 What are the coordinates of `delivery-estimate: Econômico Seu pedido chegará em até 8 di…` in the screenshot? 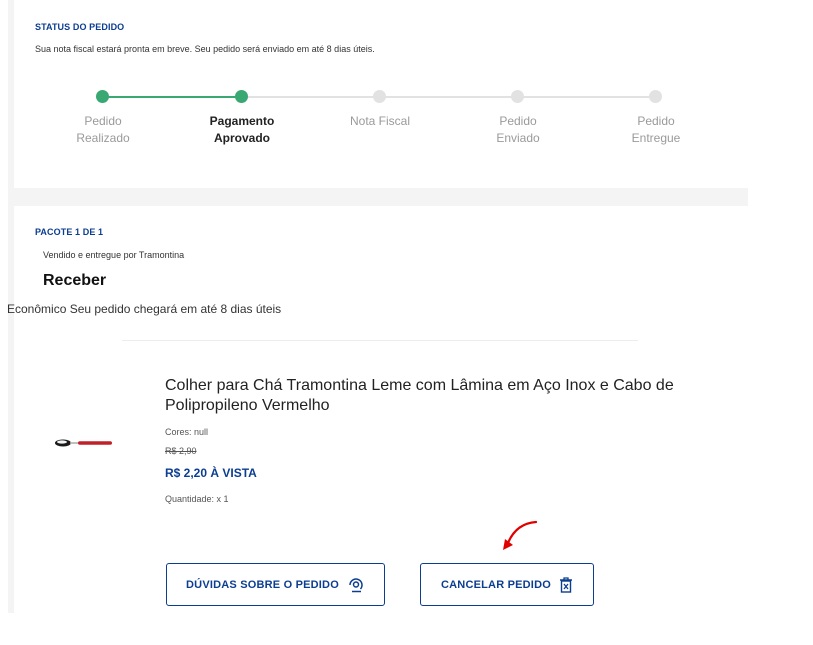 It's located at (144, 309).